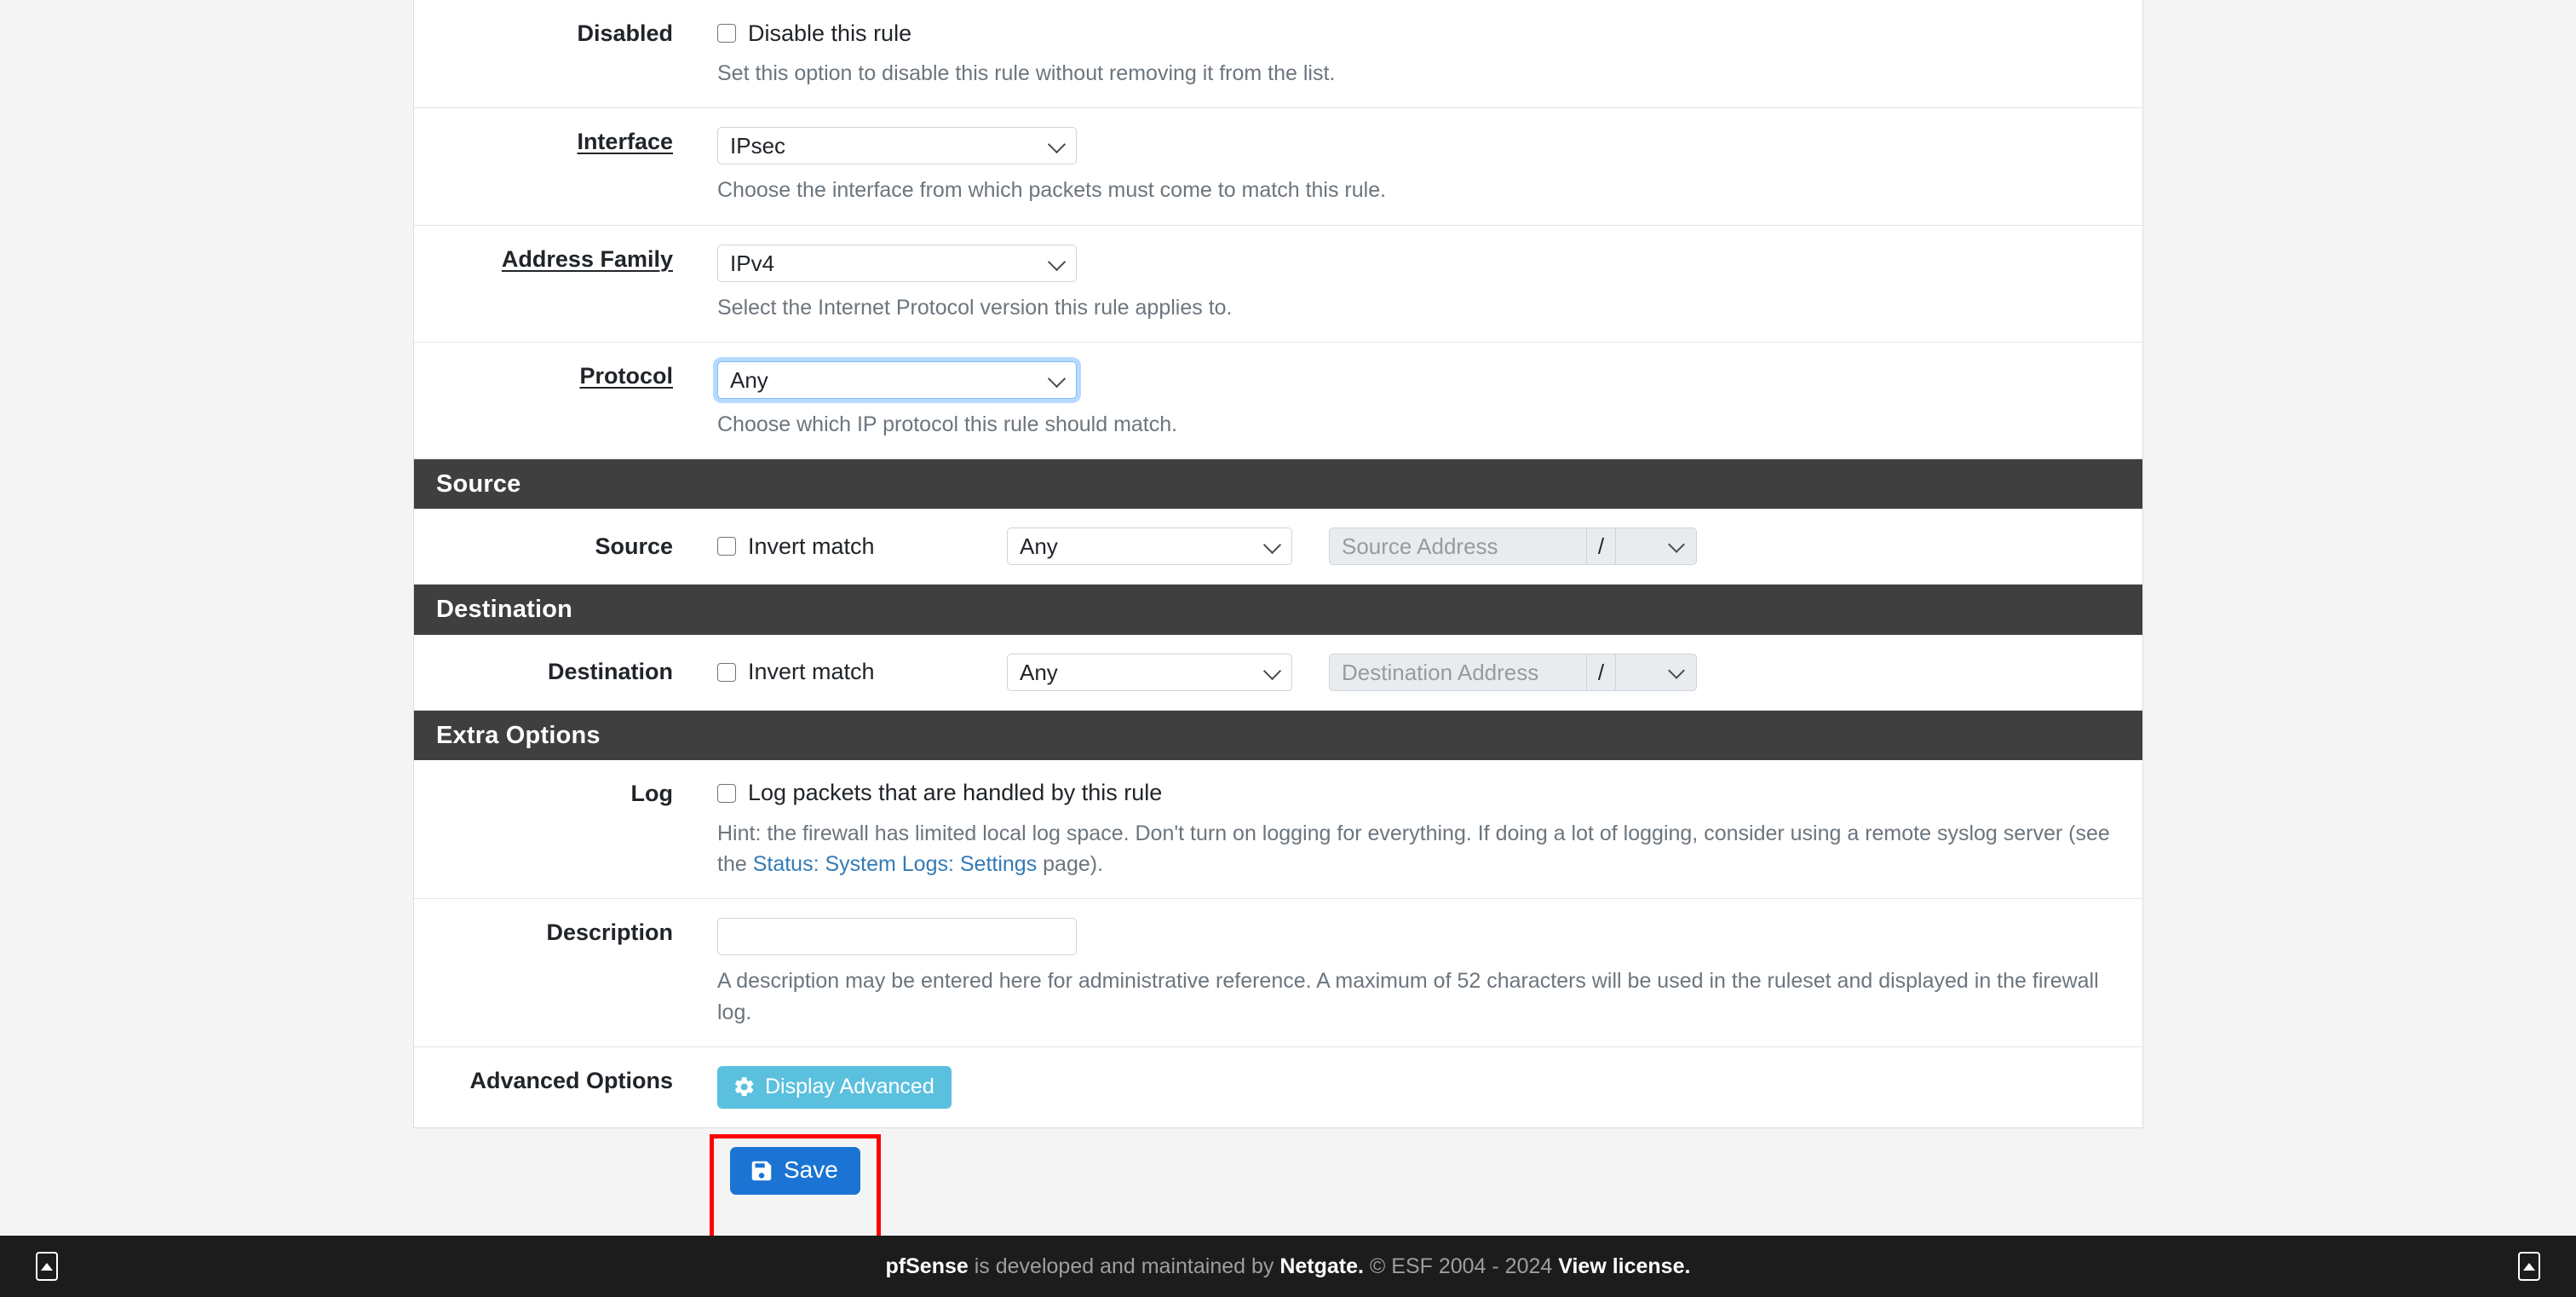 The width and height of the screenshot is (2576, 1297). Describe the element at coordinates (610, 932) in the screenshot. I see `label-description: Description` at that location.